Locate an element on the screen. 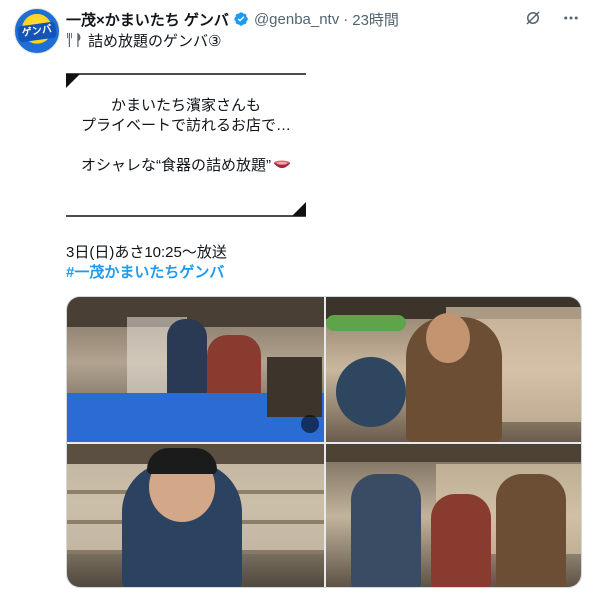 This screenshot has height=596, width=601. fork-knife-emoji is located at coordinates (74, 40).